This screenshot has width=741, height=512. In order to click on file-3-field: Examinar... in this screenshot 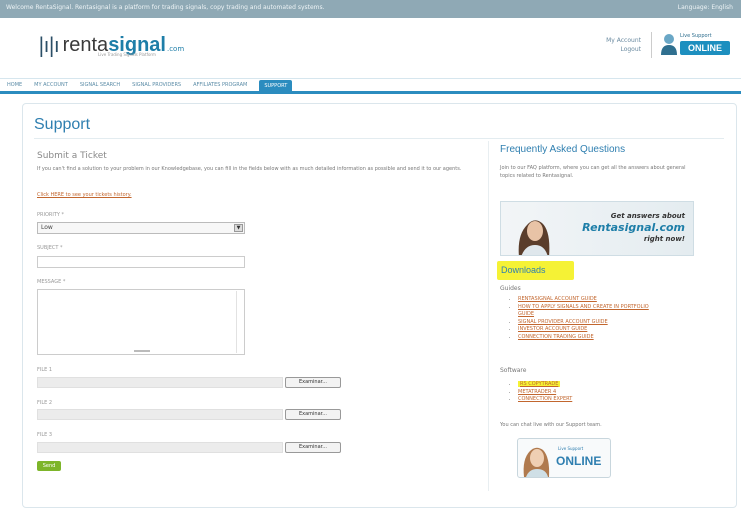, I will do `click(190, 447)`.